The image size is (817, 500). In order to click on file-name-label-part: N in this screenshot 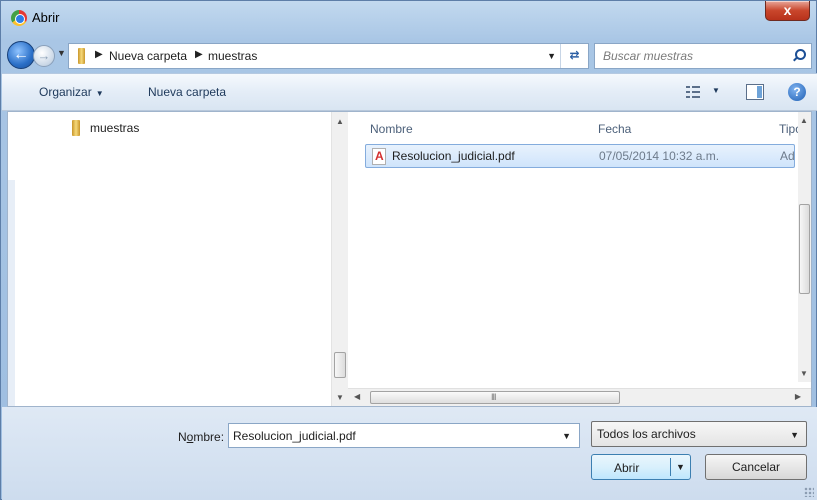, I will do `click(182, 437)`.